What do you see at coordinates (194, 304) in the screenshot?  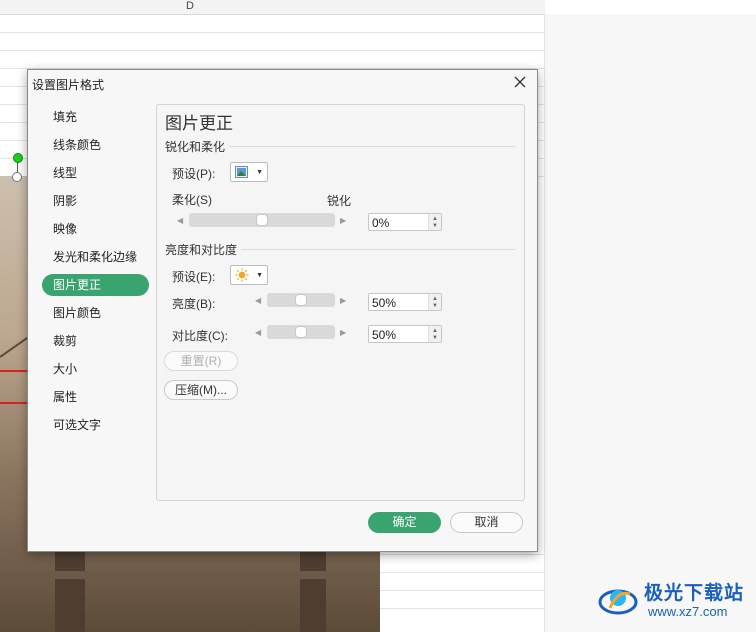 I see `brightness-label: 亮度(B):` at bounding box center [194, 304].